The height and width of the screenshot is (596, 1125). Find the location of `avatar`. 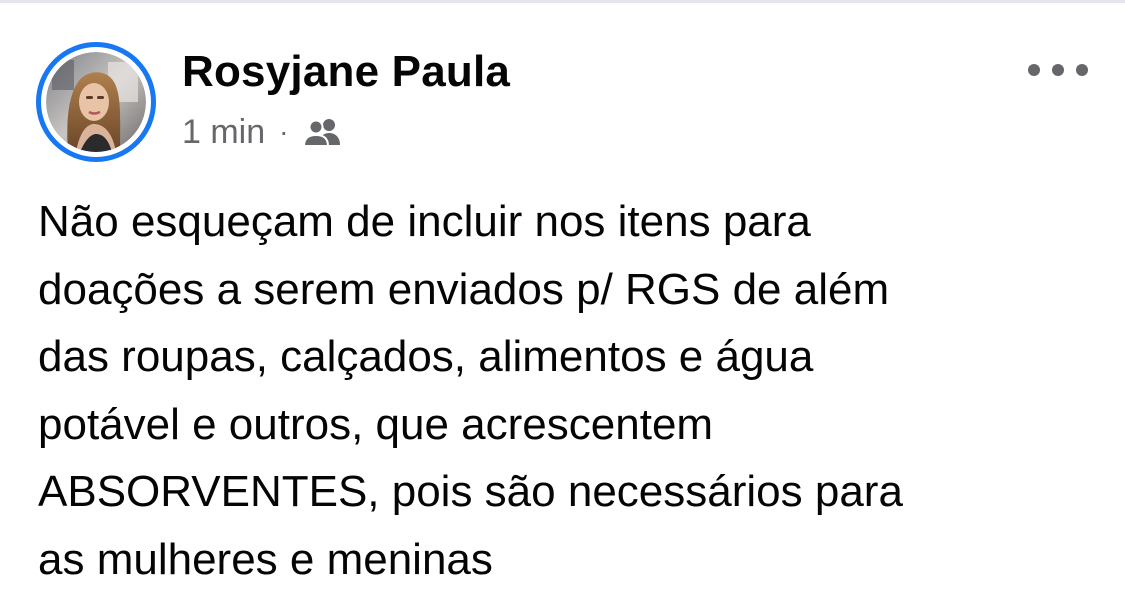

avatar is located at coordinates (96, 102).